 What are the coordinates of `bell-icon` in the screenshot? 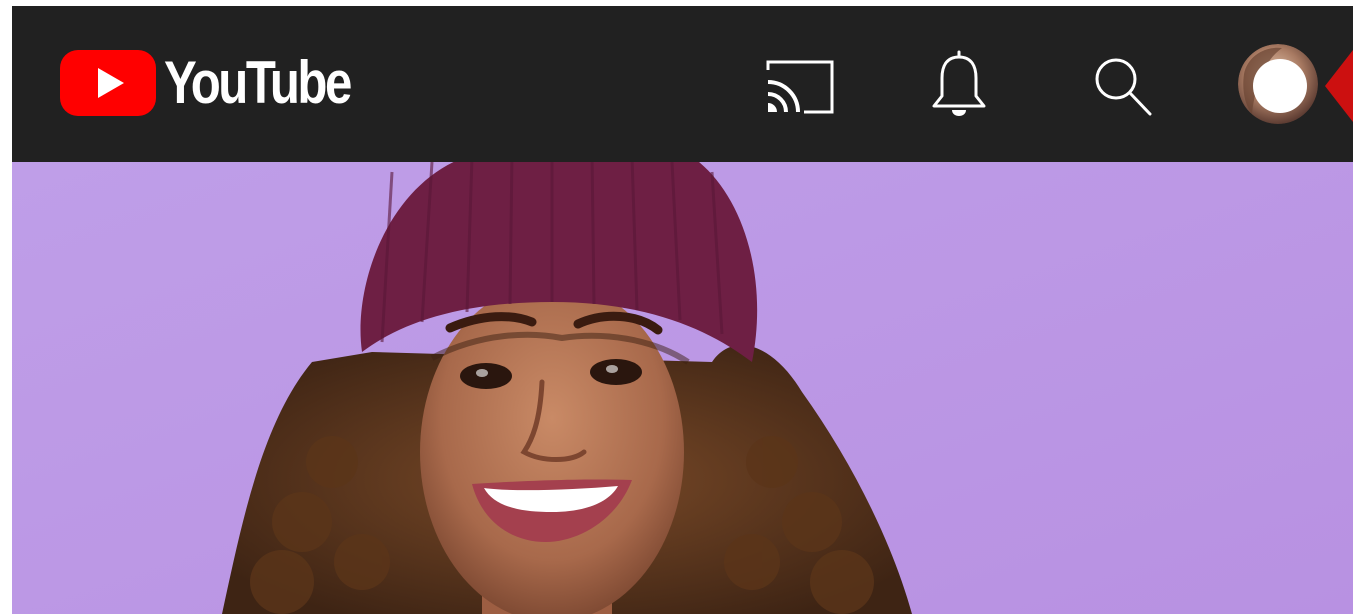 It's located at (959, 83).